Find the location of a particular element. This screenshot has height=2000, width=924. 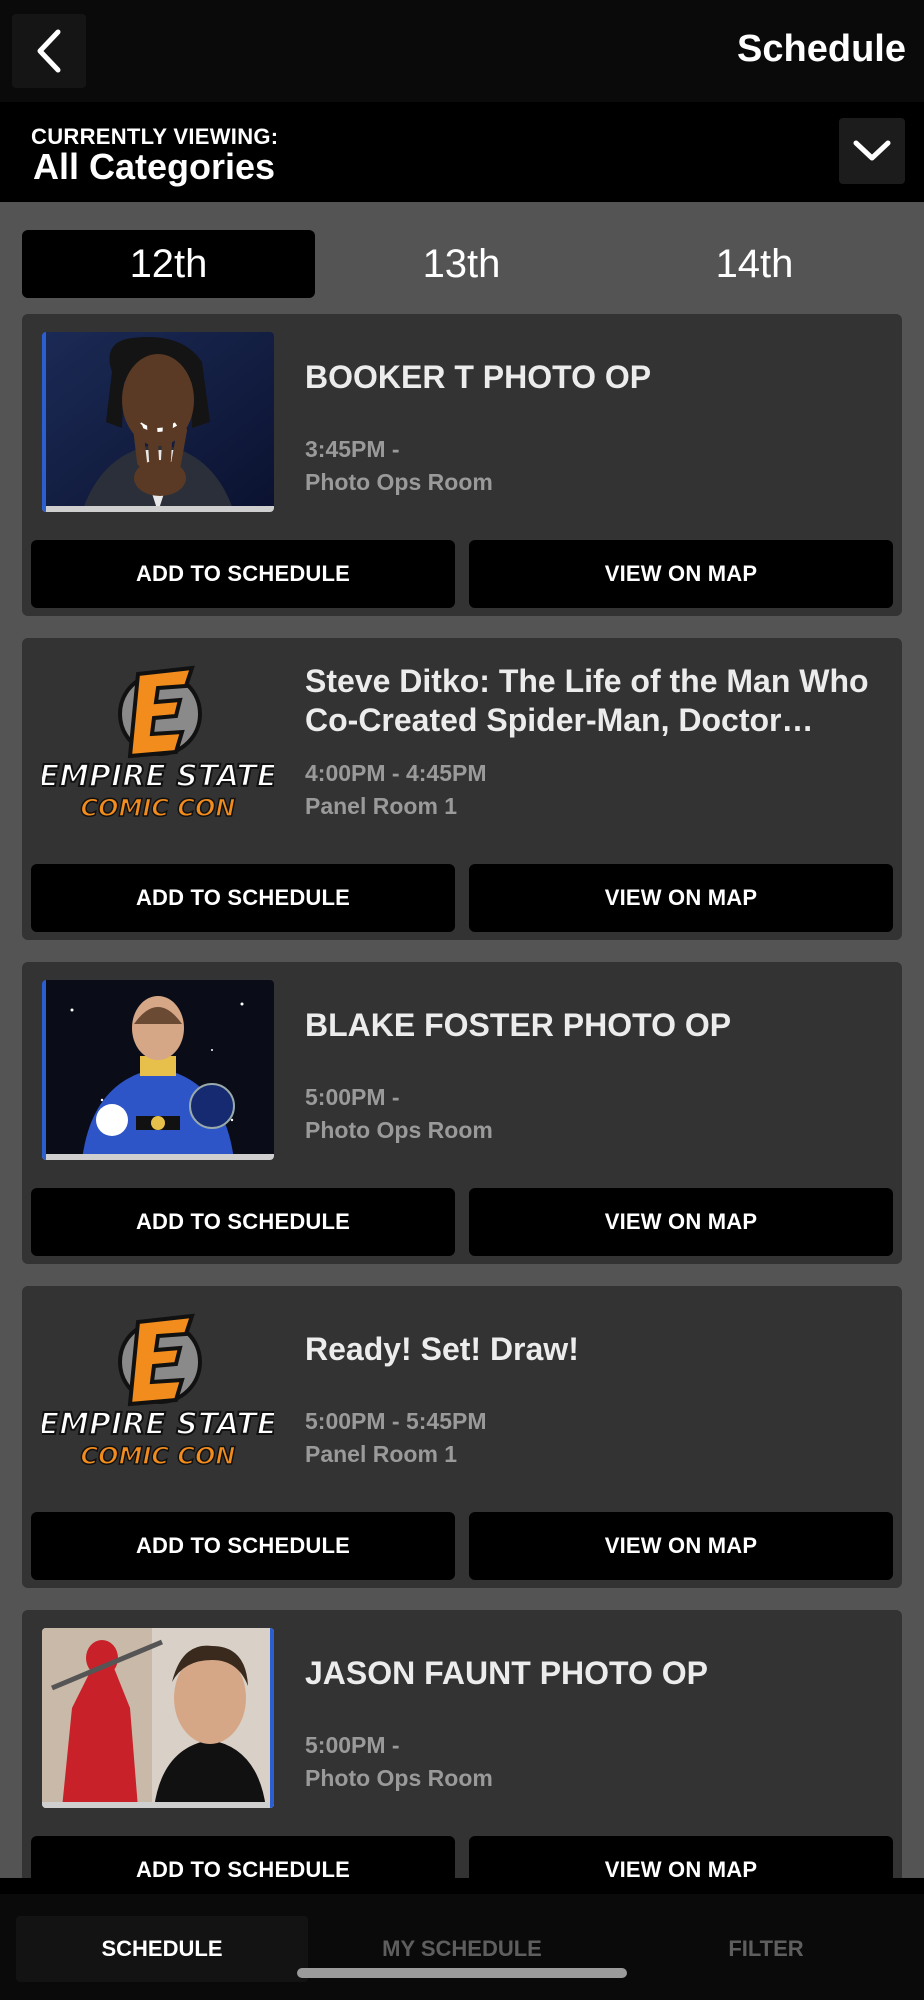

category-dropdown-button is located at coordinates (872, 151).